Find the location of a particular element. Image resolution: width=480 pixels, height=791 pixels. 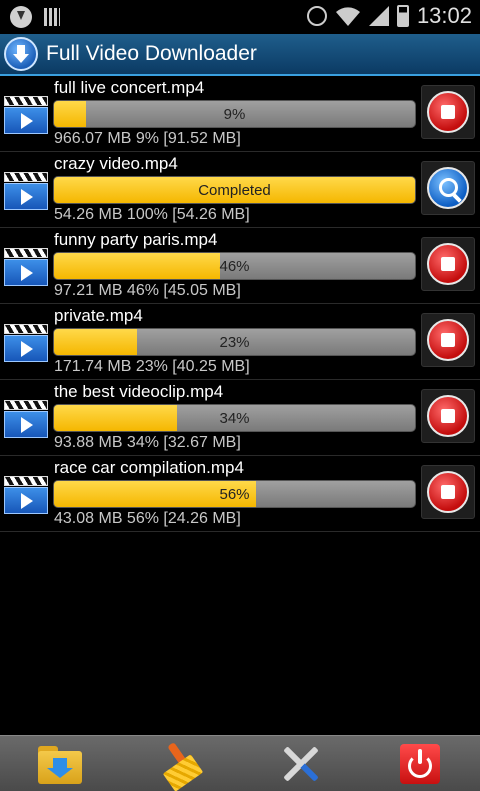

progress-label: 23% is located at coordinates (234, 342).